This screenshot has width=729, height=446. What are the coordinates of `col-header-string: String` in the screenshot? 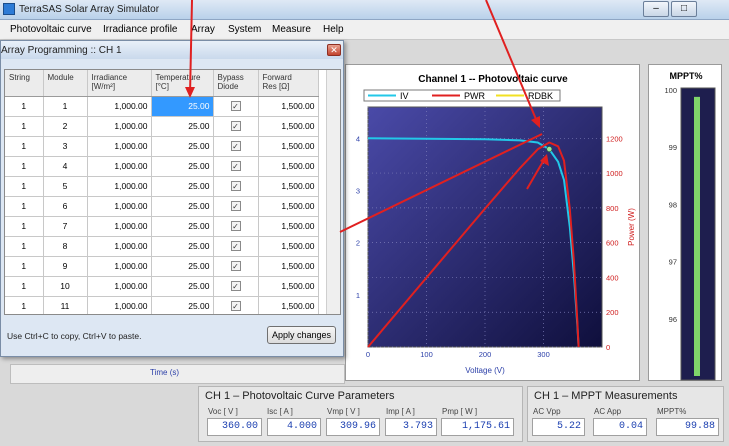 It's located at (24, 83).